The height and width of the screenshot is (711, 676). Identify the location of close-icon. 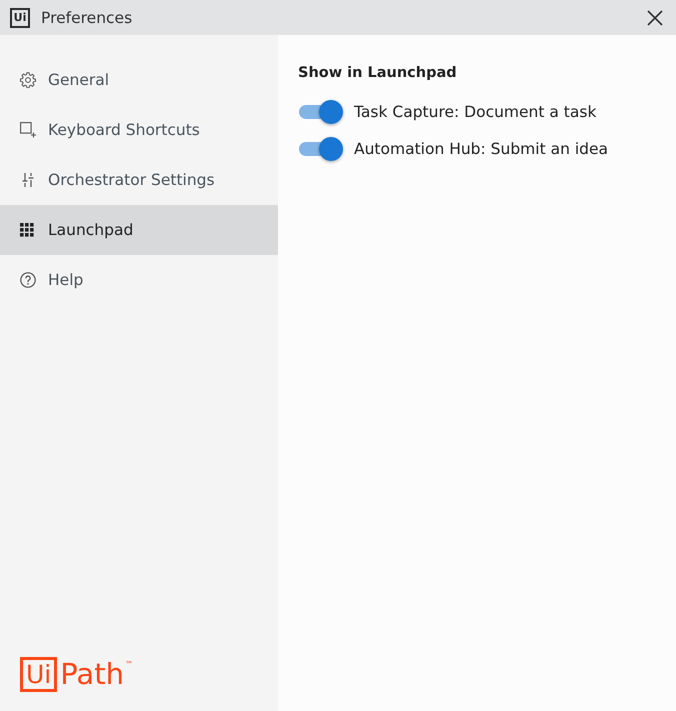
(655, 18).